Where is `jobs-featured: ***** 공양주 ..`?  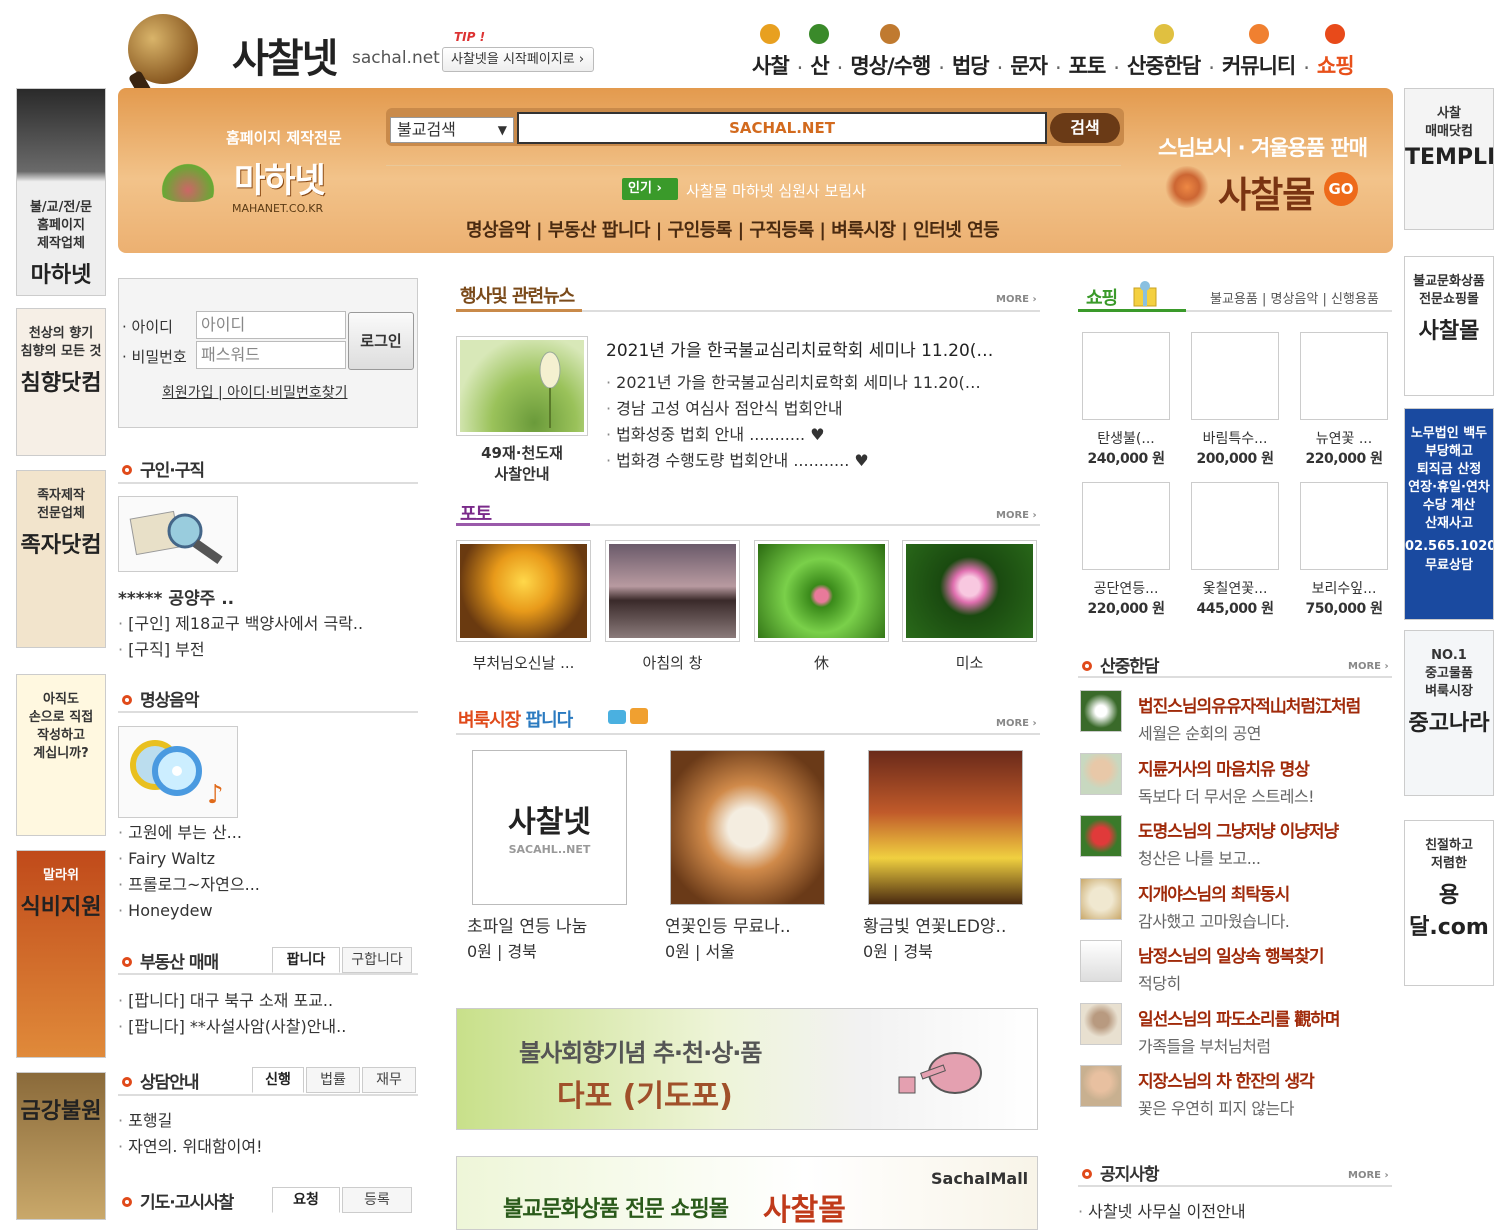
jobs-featured: ***** 공양주 .. is located at coordinates (176, 596).